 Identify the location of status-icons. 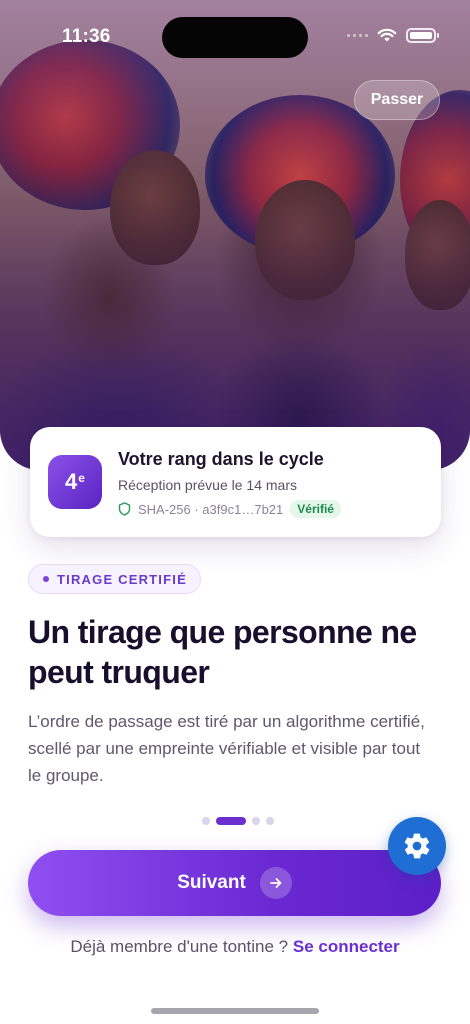
(393, 35).